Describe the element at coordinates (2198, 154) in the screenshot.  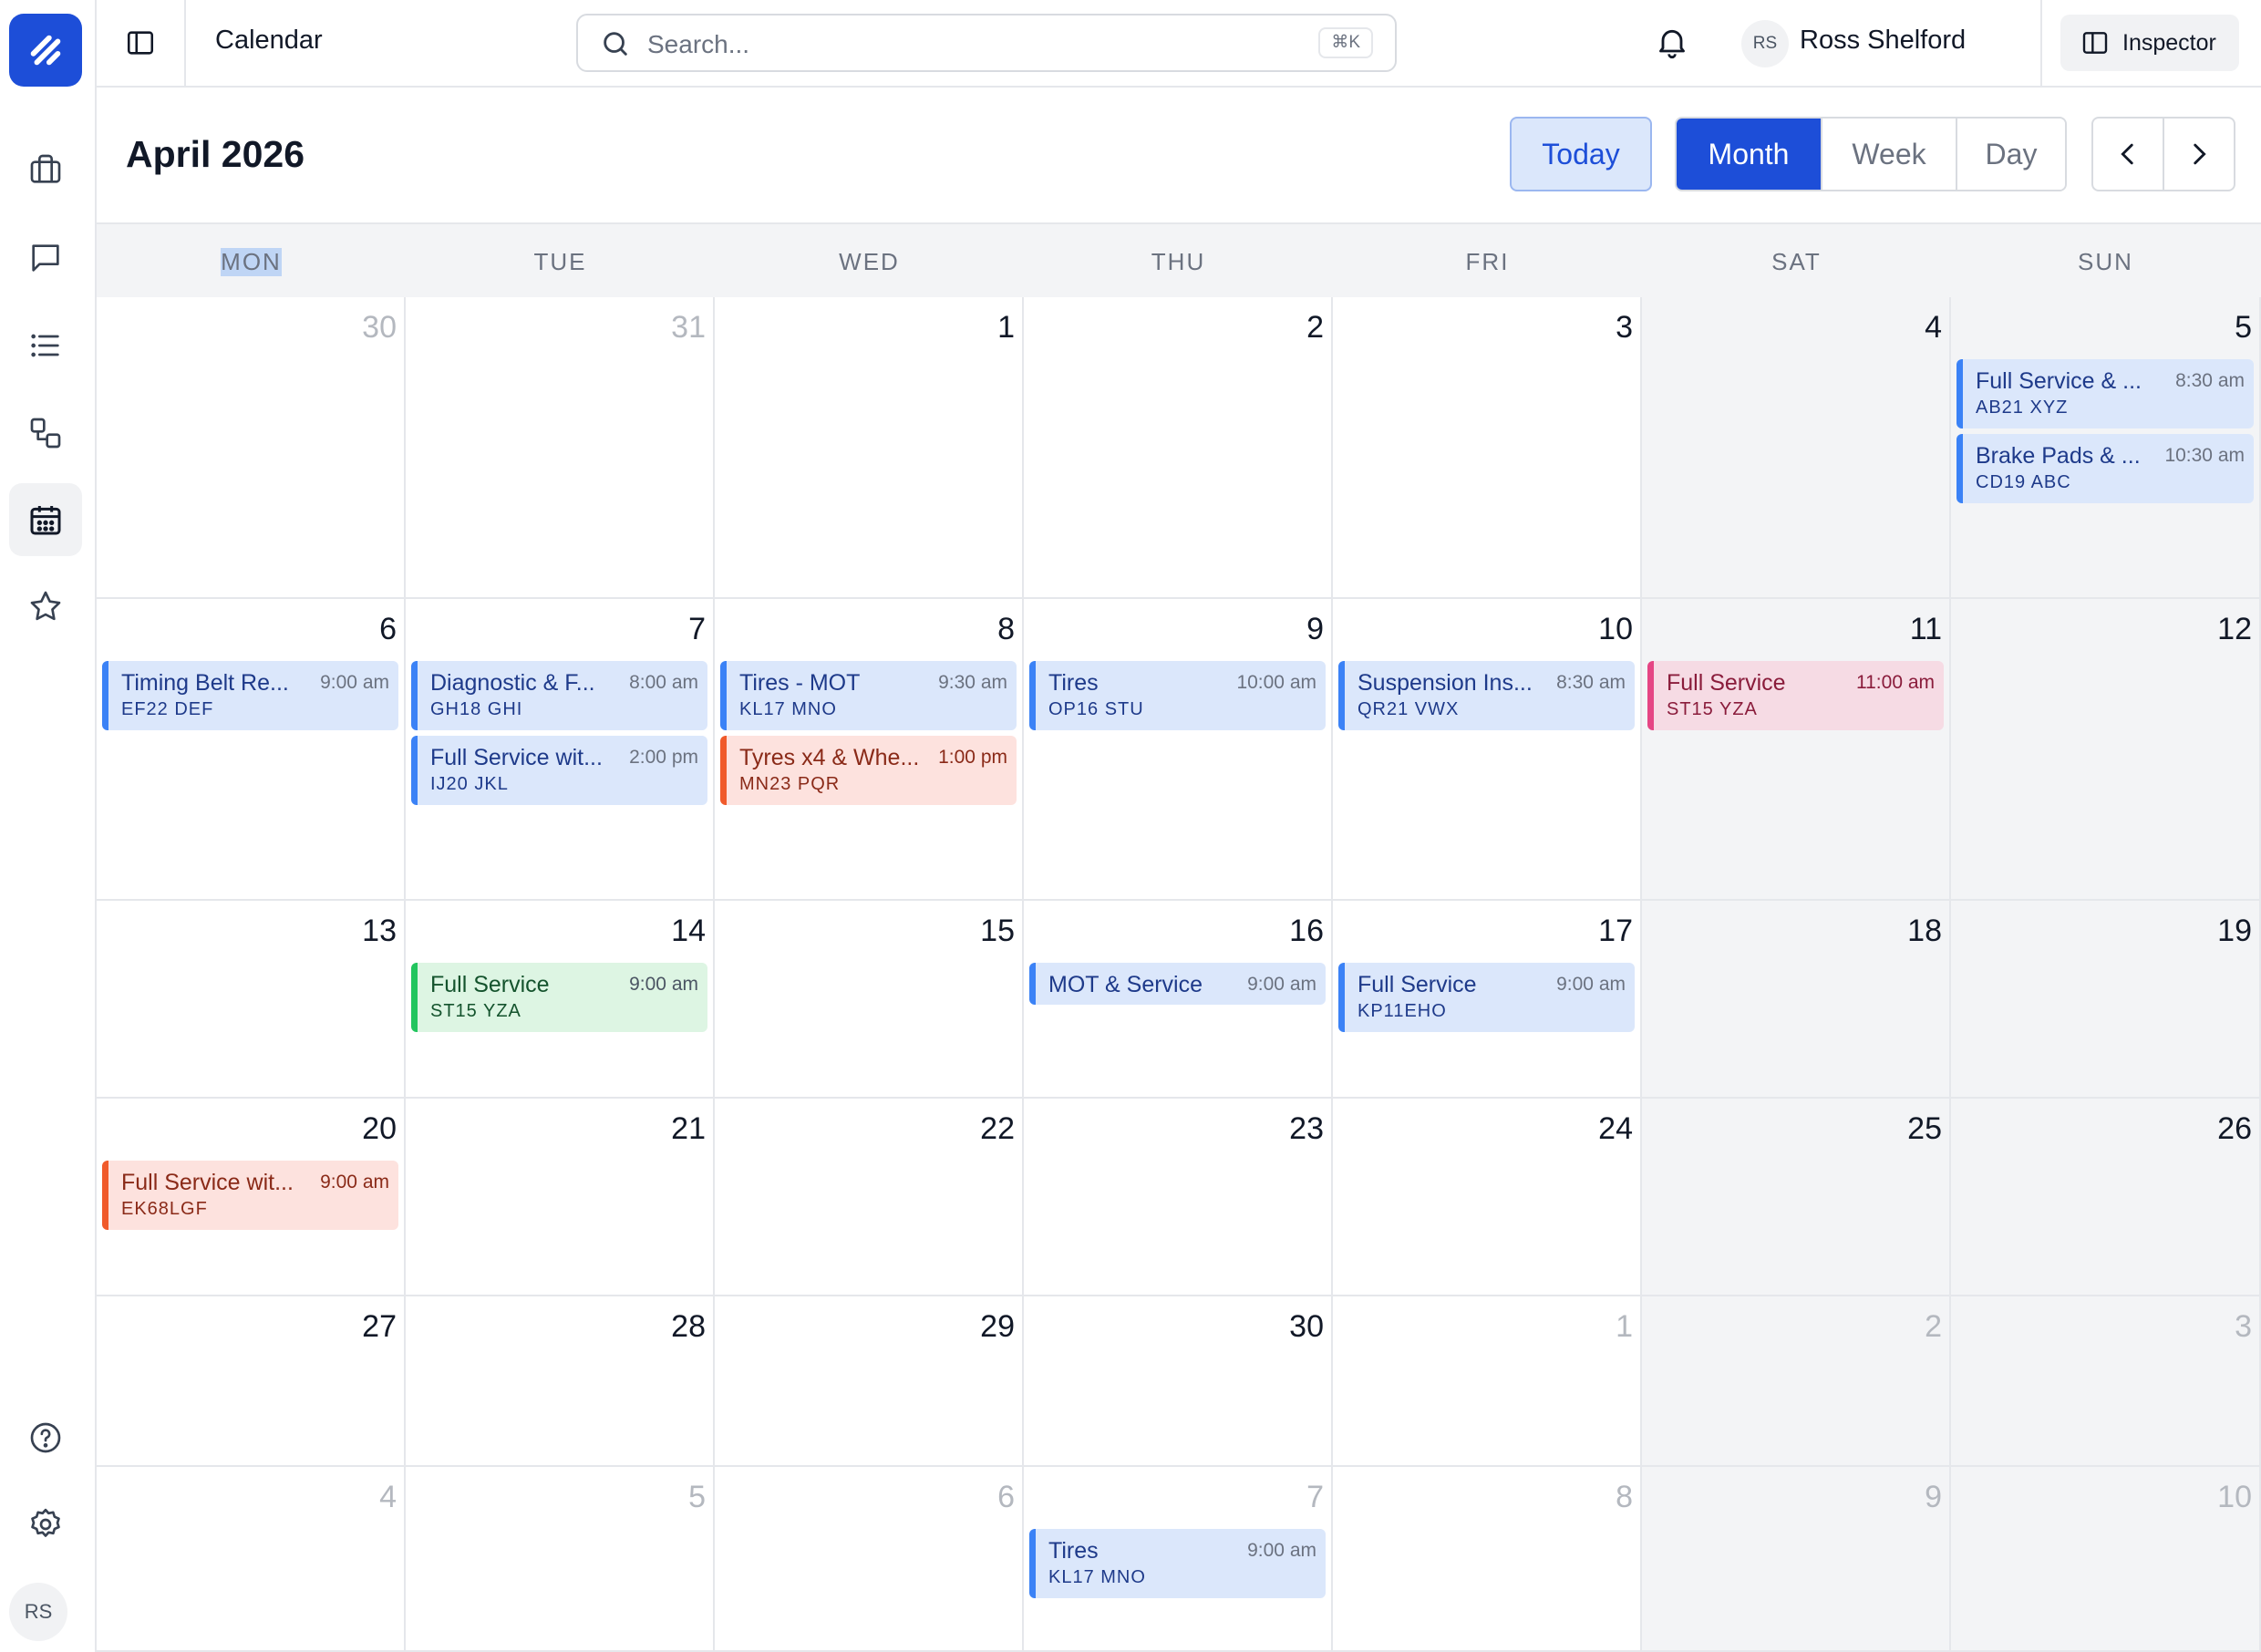
I see `next-month-button` at that location.